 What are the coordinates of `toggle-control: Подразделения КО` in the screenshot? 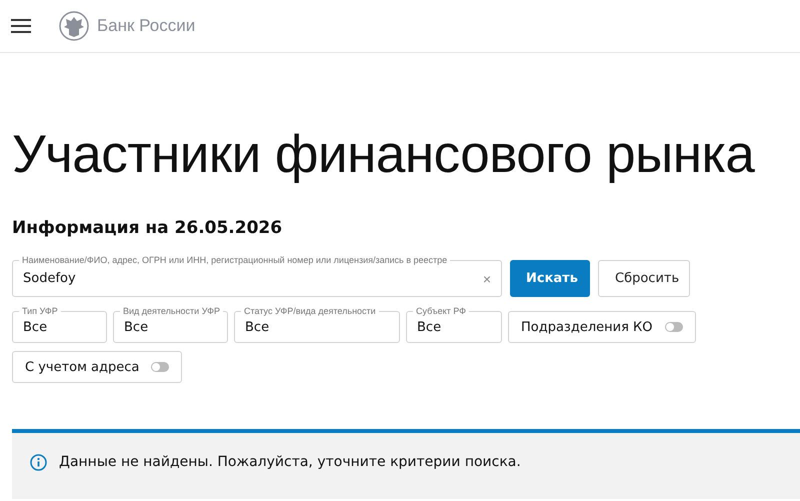 It's located at (602, 327).